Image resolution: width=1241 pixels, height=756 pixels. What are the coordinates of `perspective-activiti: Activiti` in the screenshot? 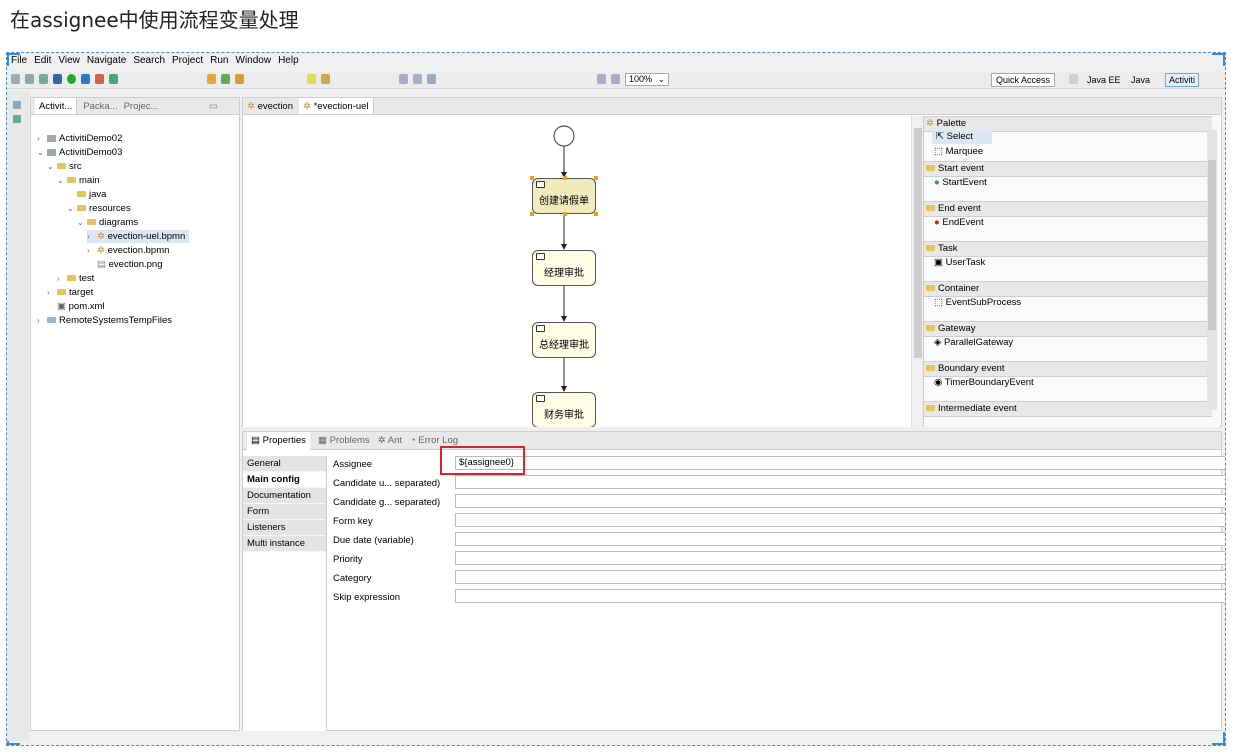 It's located at (1182, 80).